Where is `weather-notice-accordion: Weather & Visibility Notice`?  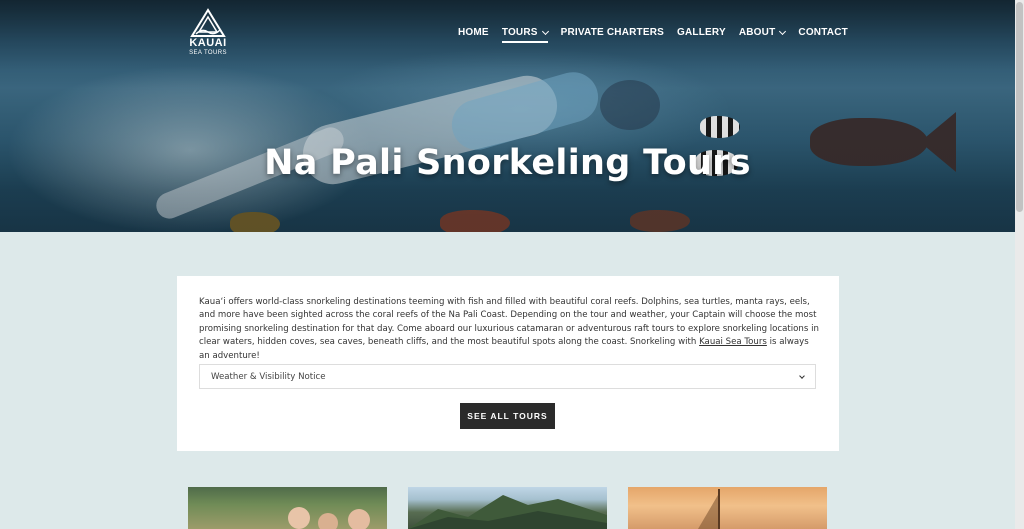
weather-notice-accordion: Weather & Visibility Notice is located at coordinates (507, 376).